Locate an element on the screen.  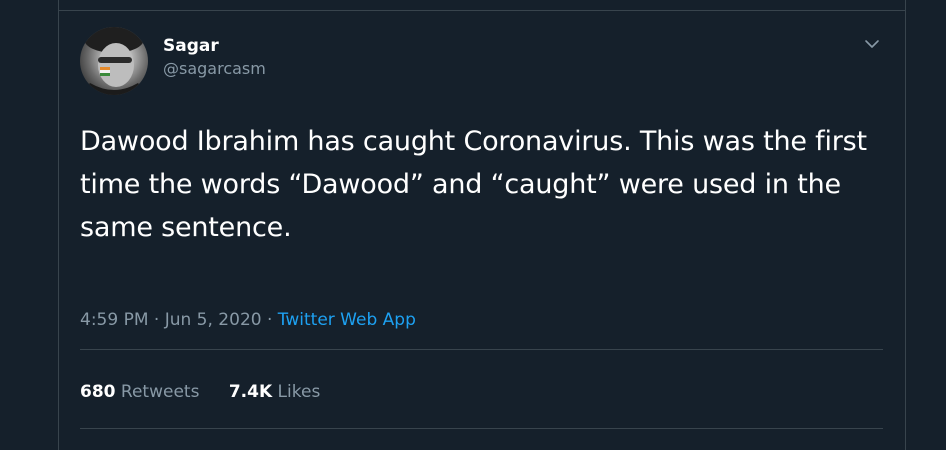
tweet-stats: 680 Retweets 7.4K Likes is located at coordinates (200, 392).